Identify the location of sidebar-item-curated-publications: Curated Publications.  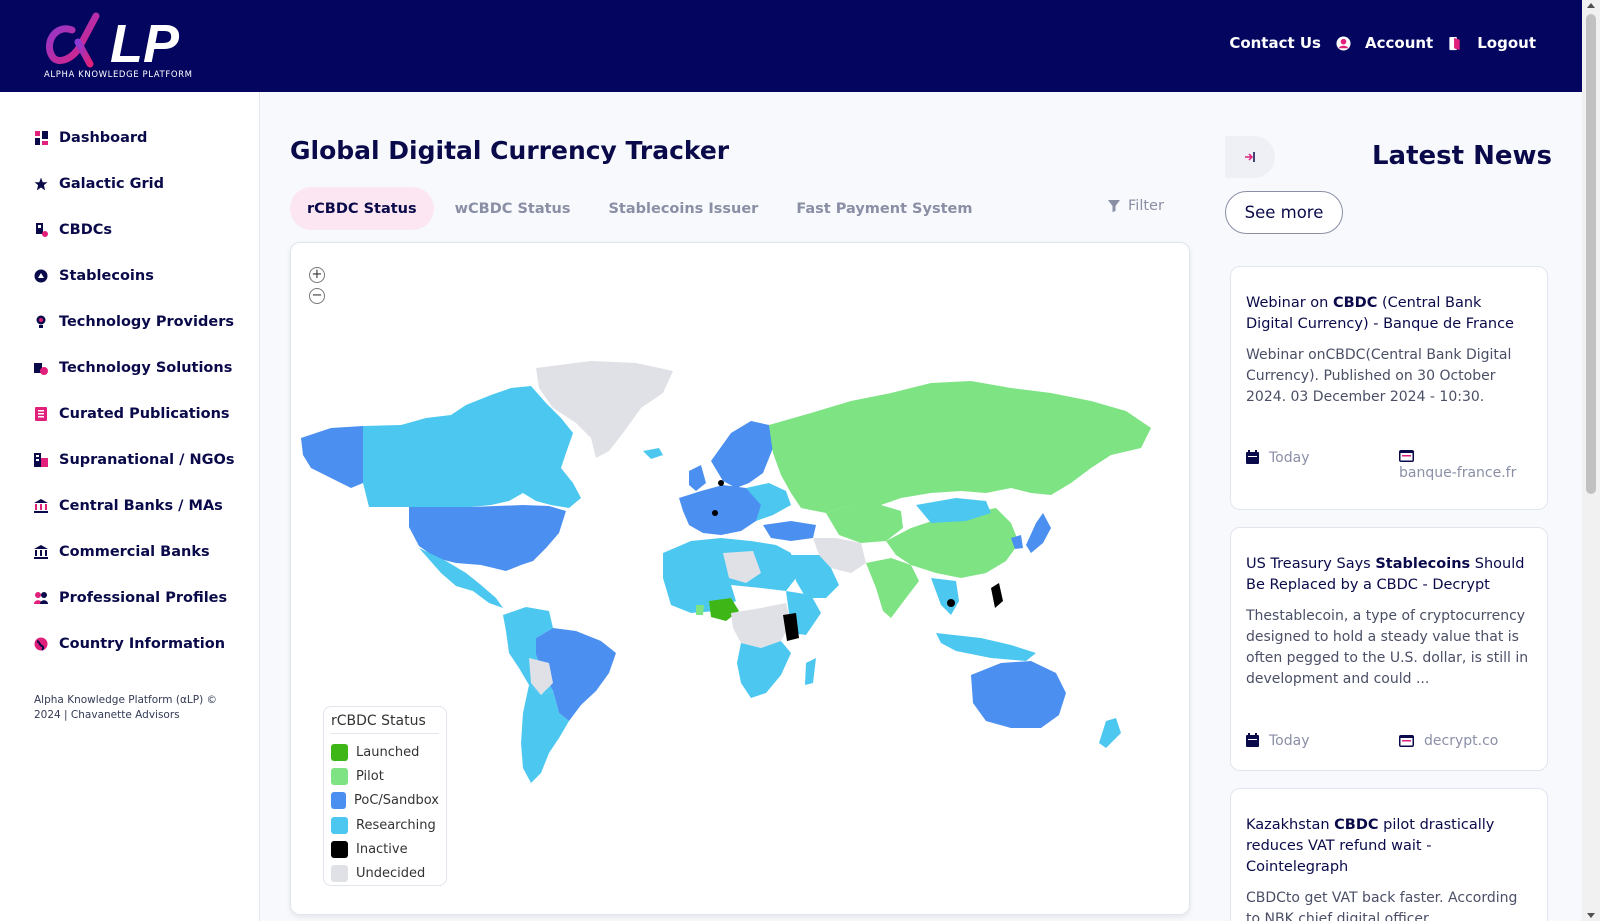
(132, 414).